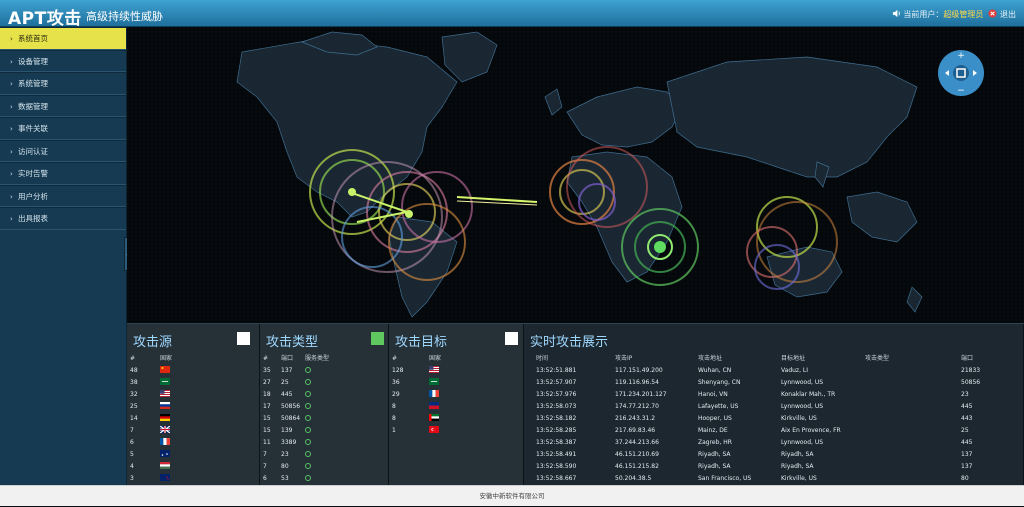 This screenshot has width=1024, height=507. I want to click on user-info: 当前用户：超级管理员 退出, so click(954, 14).